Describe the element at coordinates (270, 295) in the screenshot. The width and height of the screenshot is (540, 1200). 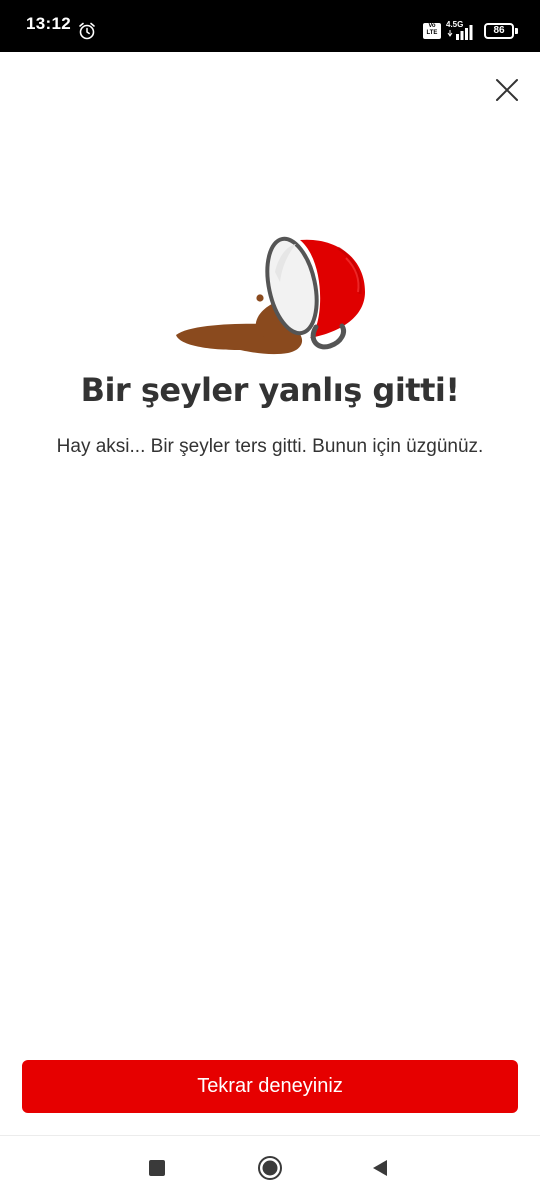
I see `spilled-coffee-cup-illustration` at that location.